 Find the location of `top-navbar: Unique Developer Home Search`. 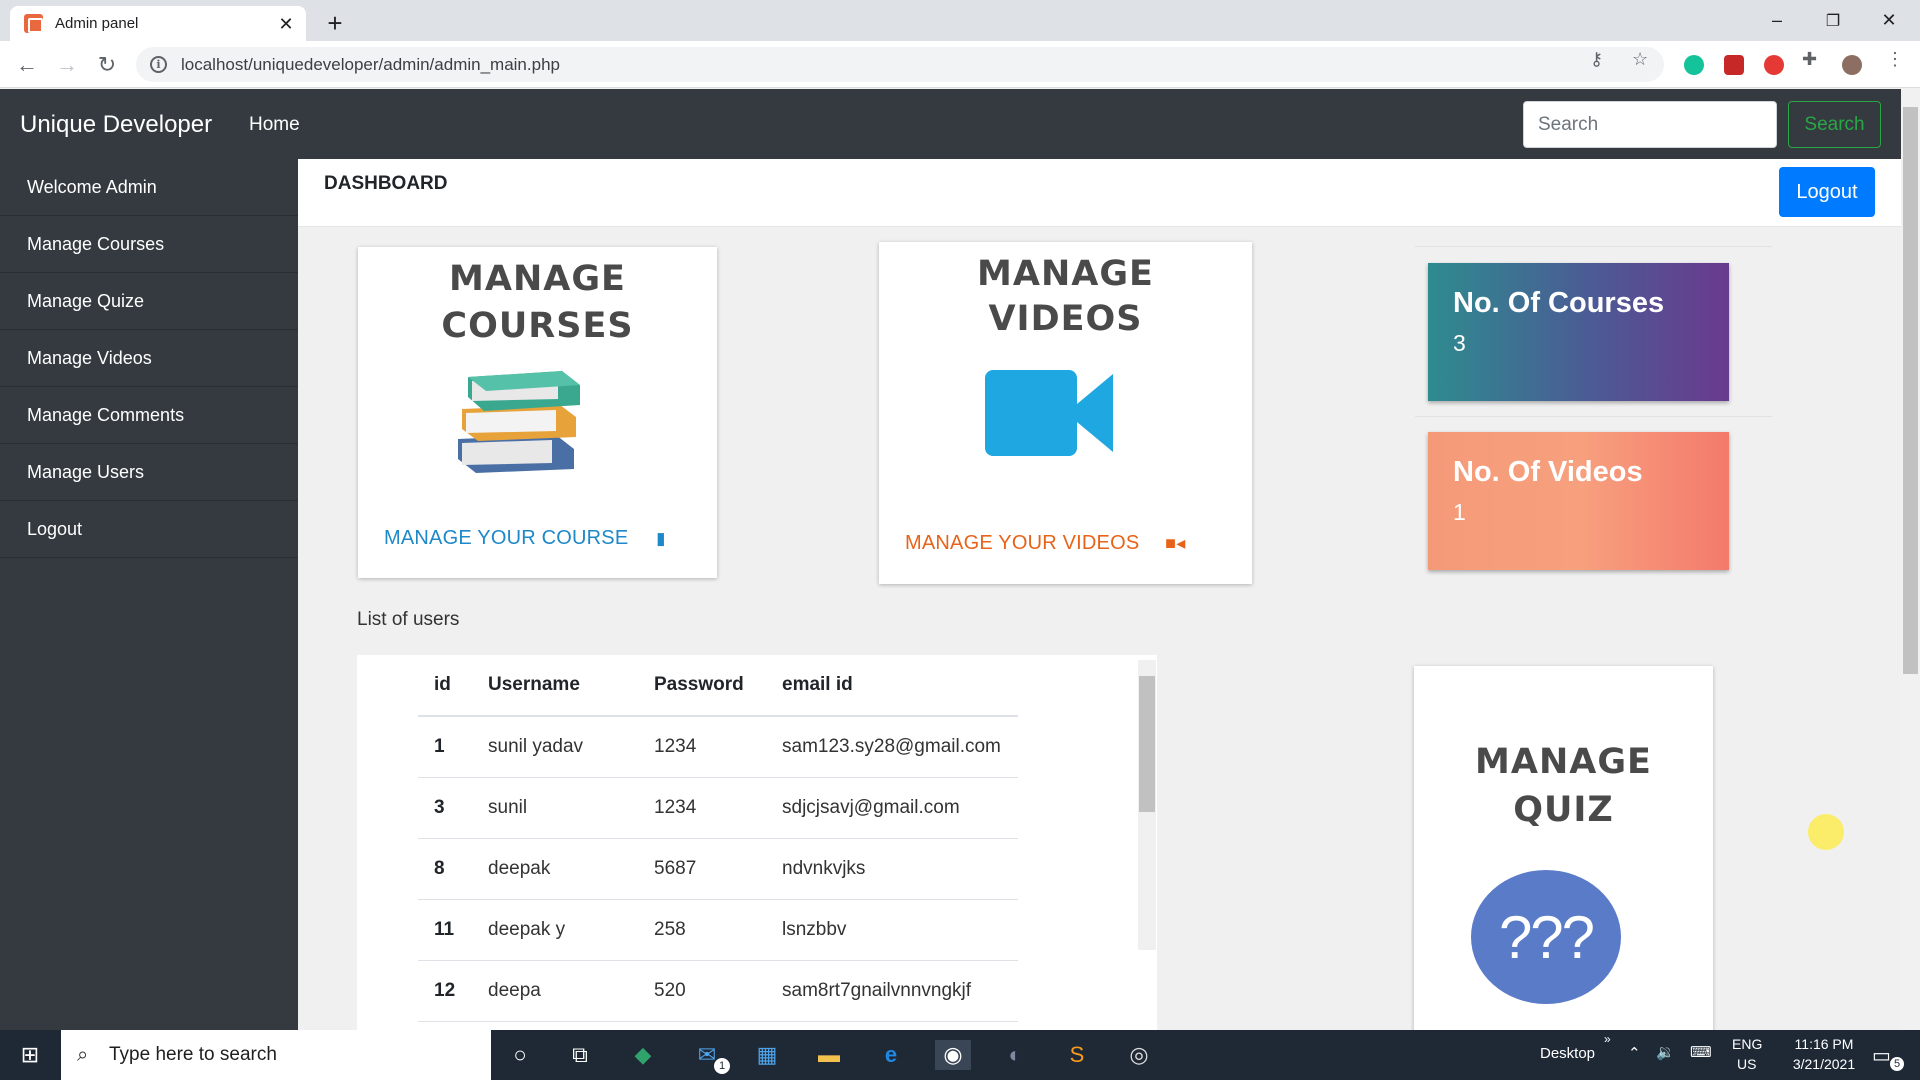

top-navbar: Unique Developer Home Search is located at coordinates (950, 124).